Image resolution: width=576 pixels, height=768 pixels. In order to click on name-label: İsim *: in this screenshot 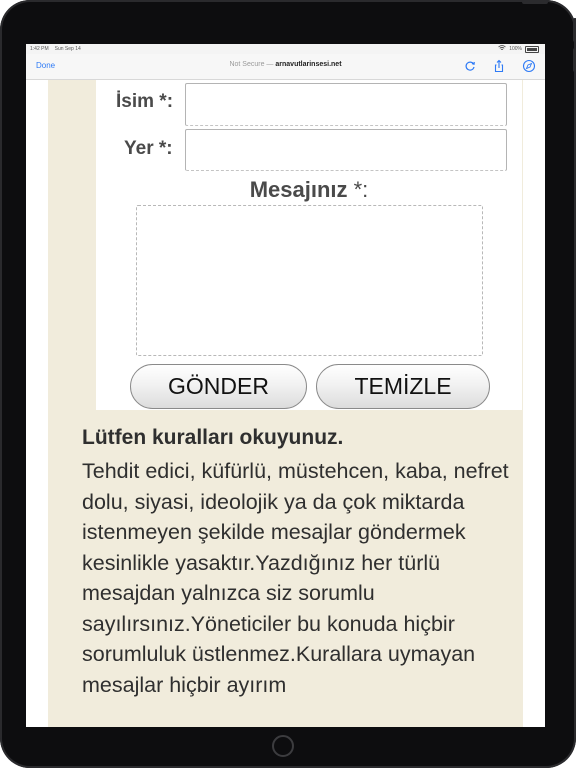, I will do `click(145, 101)`.